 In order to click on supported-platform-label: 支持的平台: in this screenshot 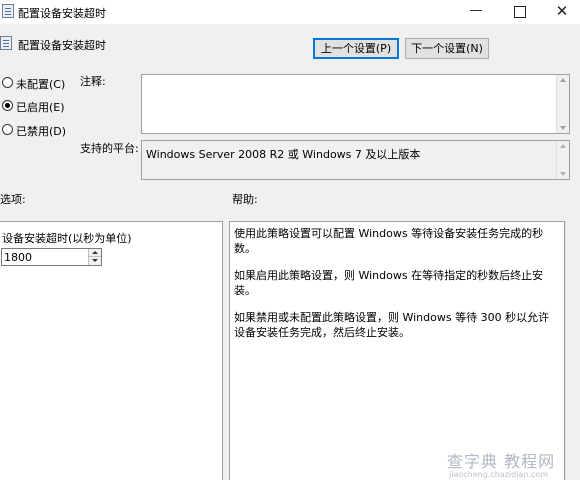, I will do `click(109, 148)`.